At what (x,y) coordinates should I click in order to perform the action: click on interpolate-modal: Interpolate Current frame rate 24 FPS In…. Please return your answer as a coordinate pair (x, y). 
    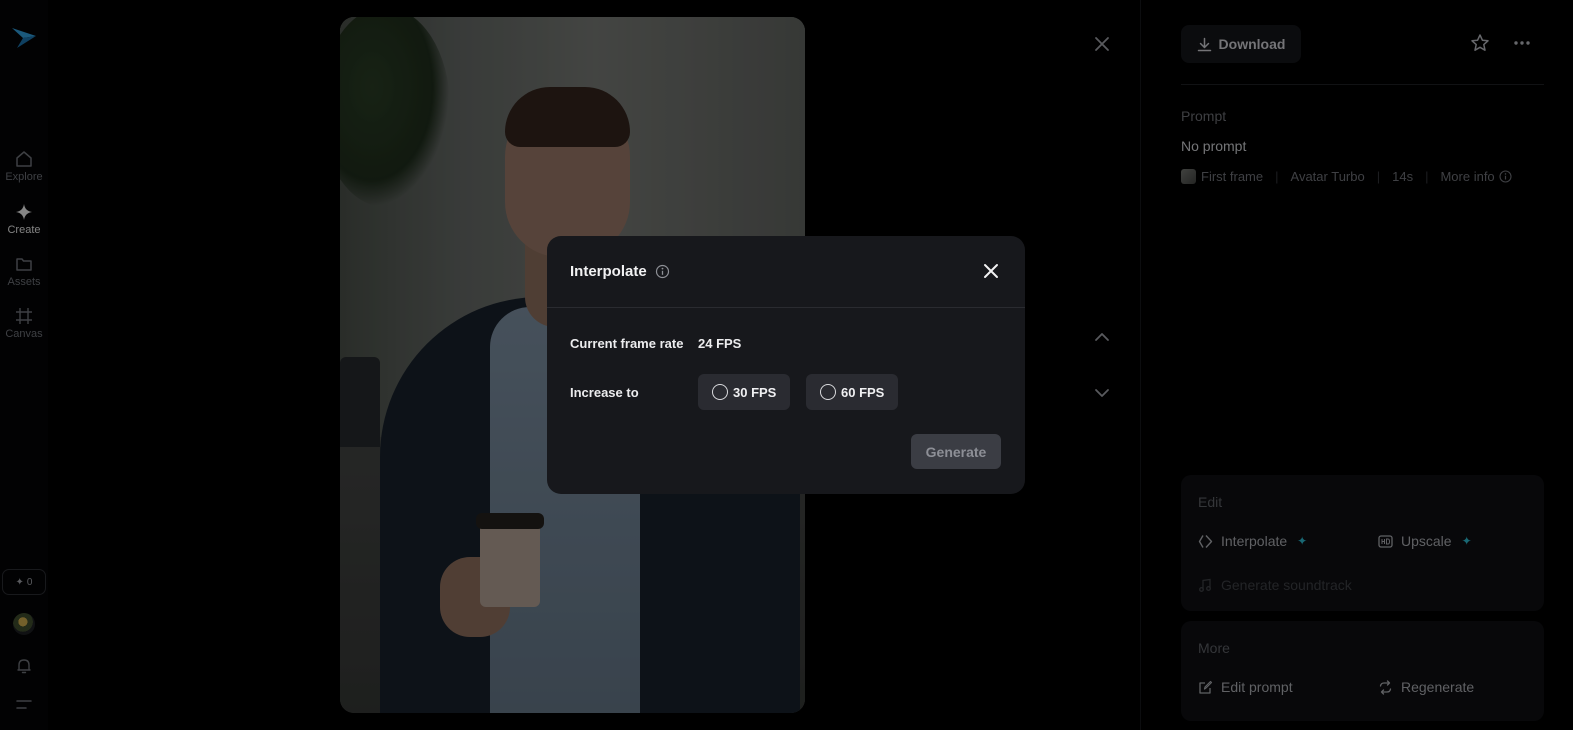
    Looking at the image, I should click on (786, 365).